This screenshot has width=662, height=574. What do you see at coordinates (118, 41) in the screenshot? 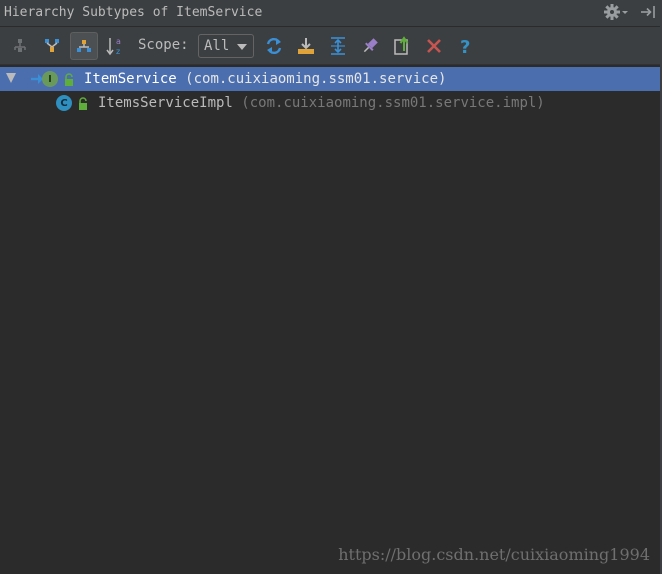
I see `svg-text: a` at bounding box center [118, 41].